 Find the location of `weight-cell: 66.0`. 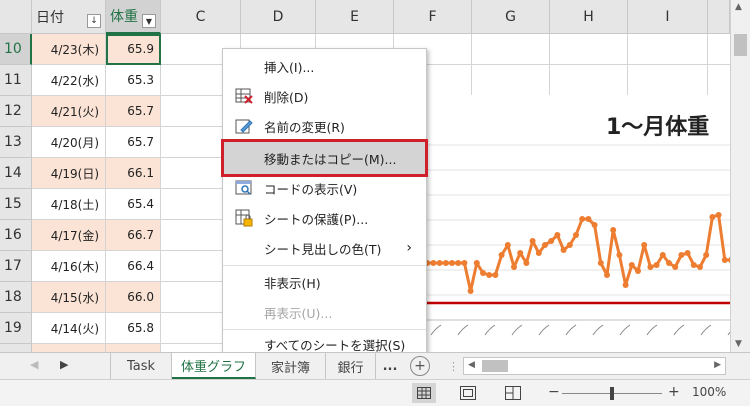

weight-cell: 66.0 is located at coordinates (133, 297).